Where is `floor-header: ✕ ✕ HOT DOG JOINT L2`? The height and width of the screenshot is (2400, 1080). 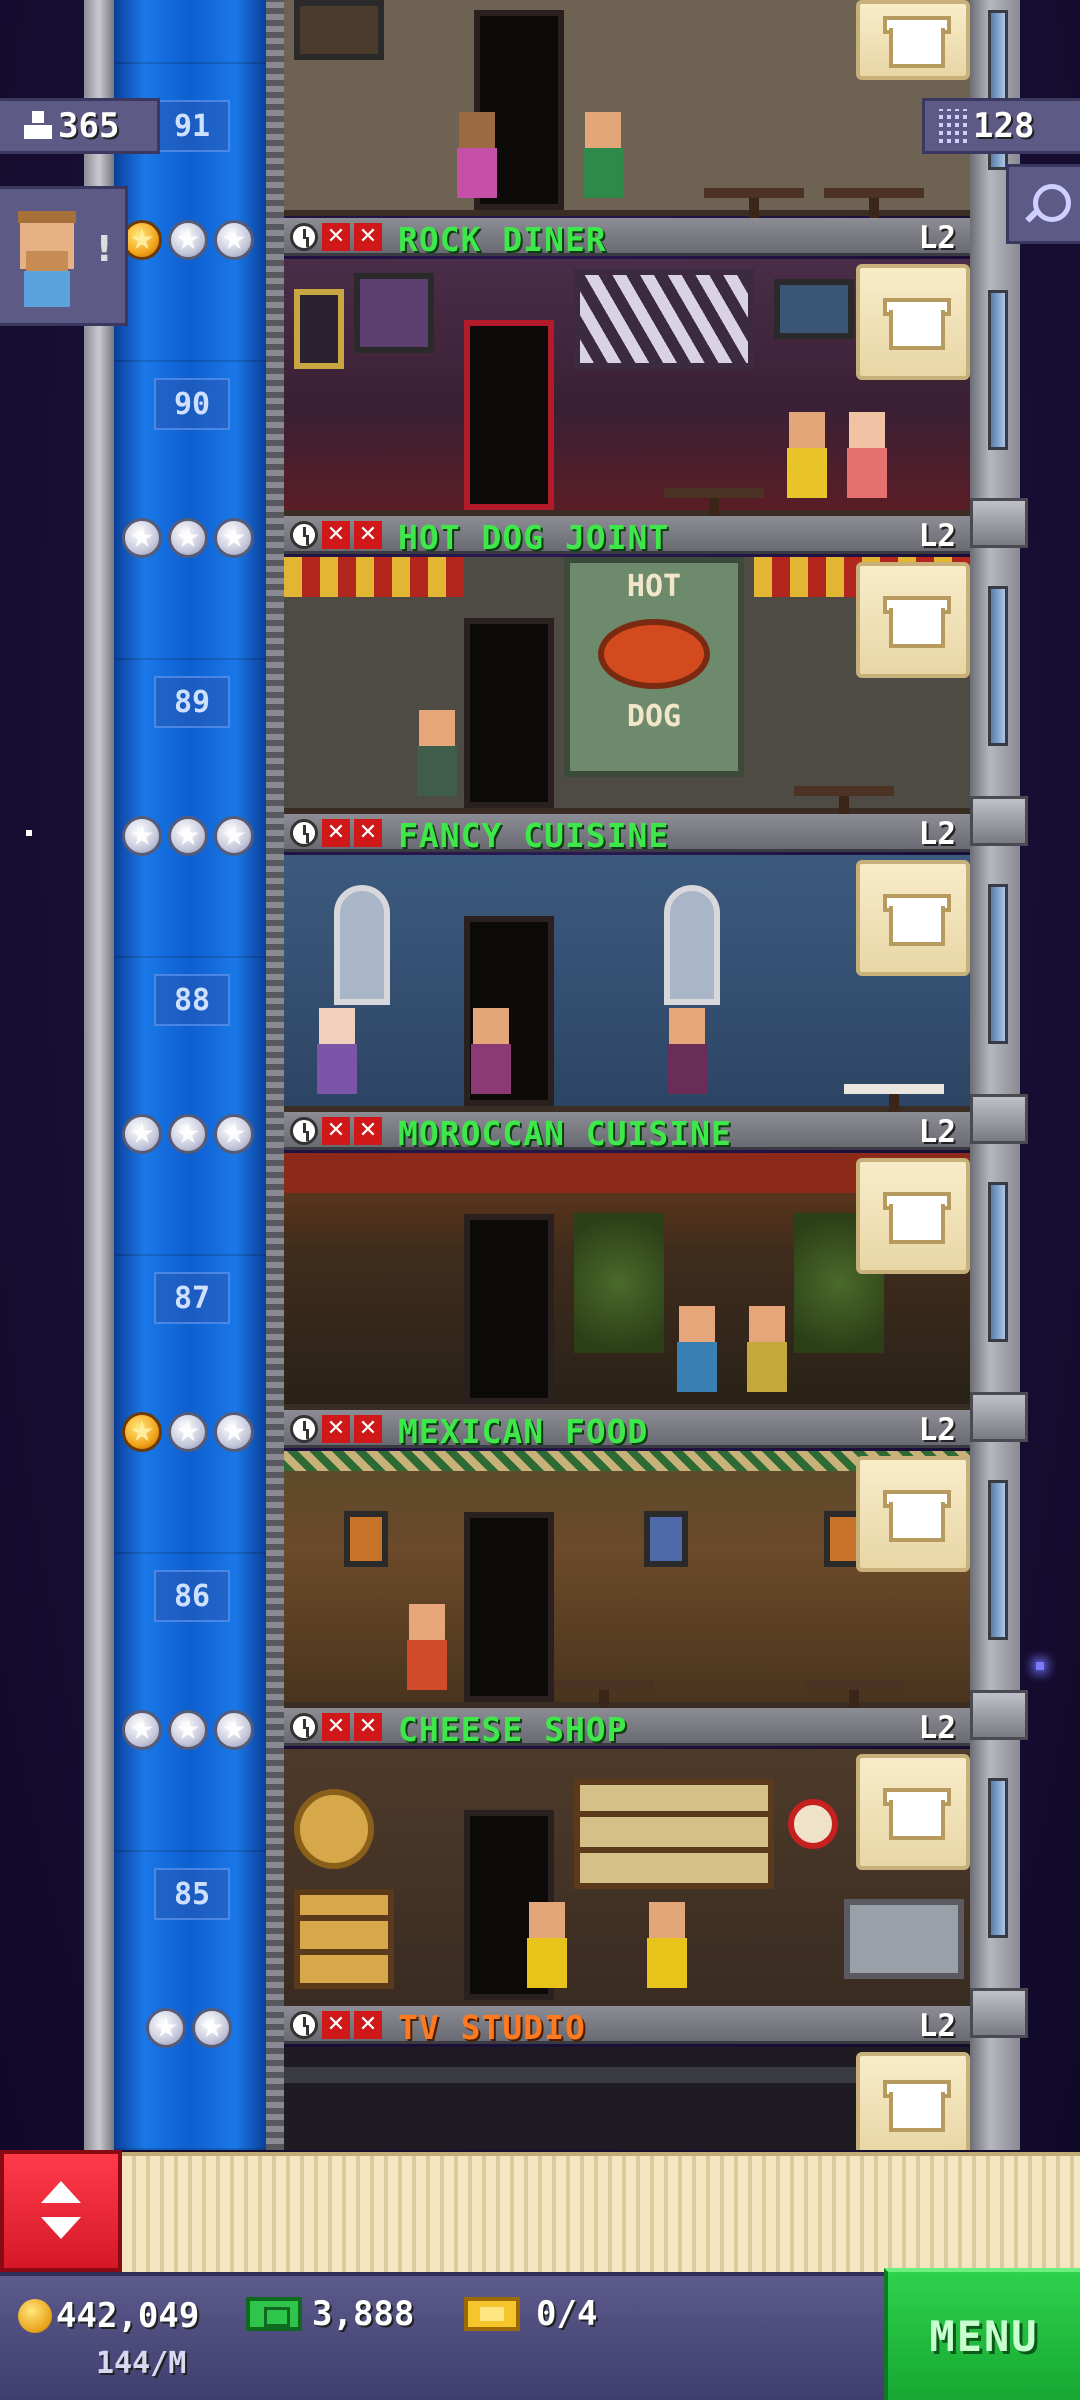 floor-header: ✕ ✕ HOT DOG JOINT L2 is located at coordinates (627, 536).